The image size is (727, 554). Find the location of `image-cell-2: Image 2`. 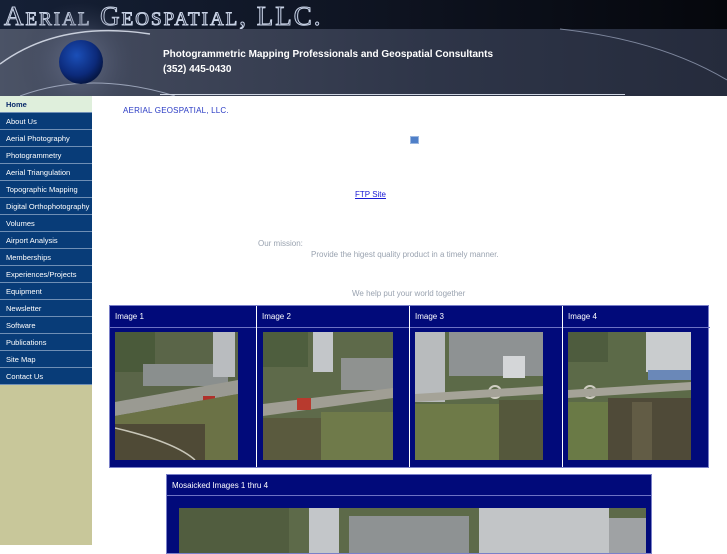

image-cell-2: Image 2 is located at coordinates (333, 386).